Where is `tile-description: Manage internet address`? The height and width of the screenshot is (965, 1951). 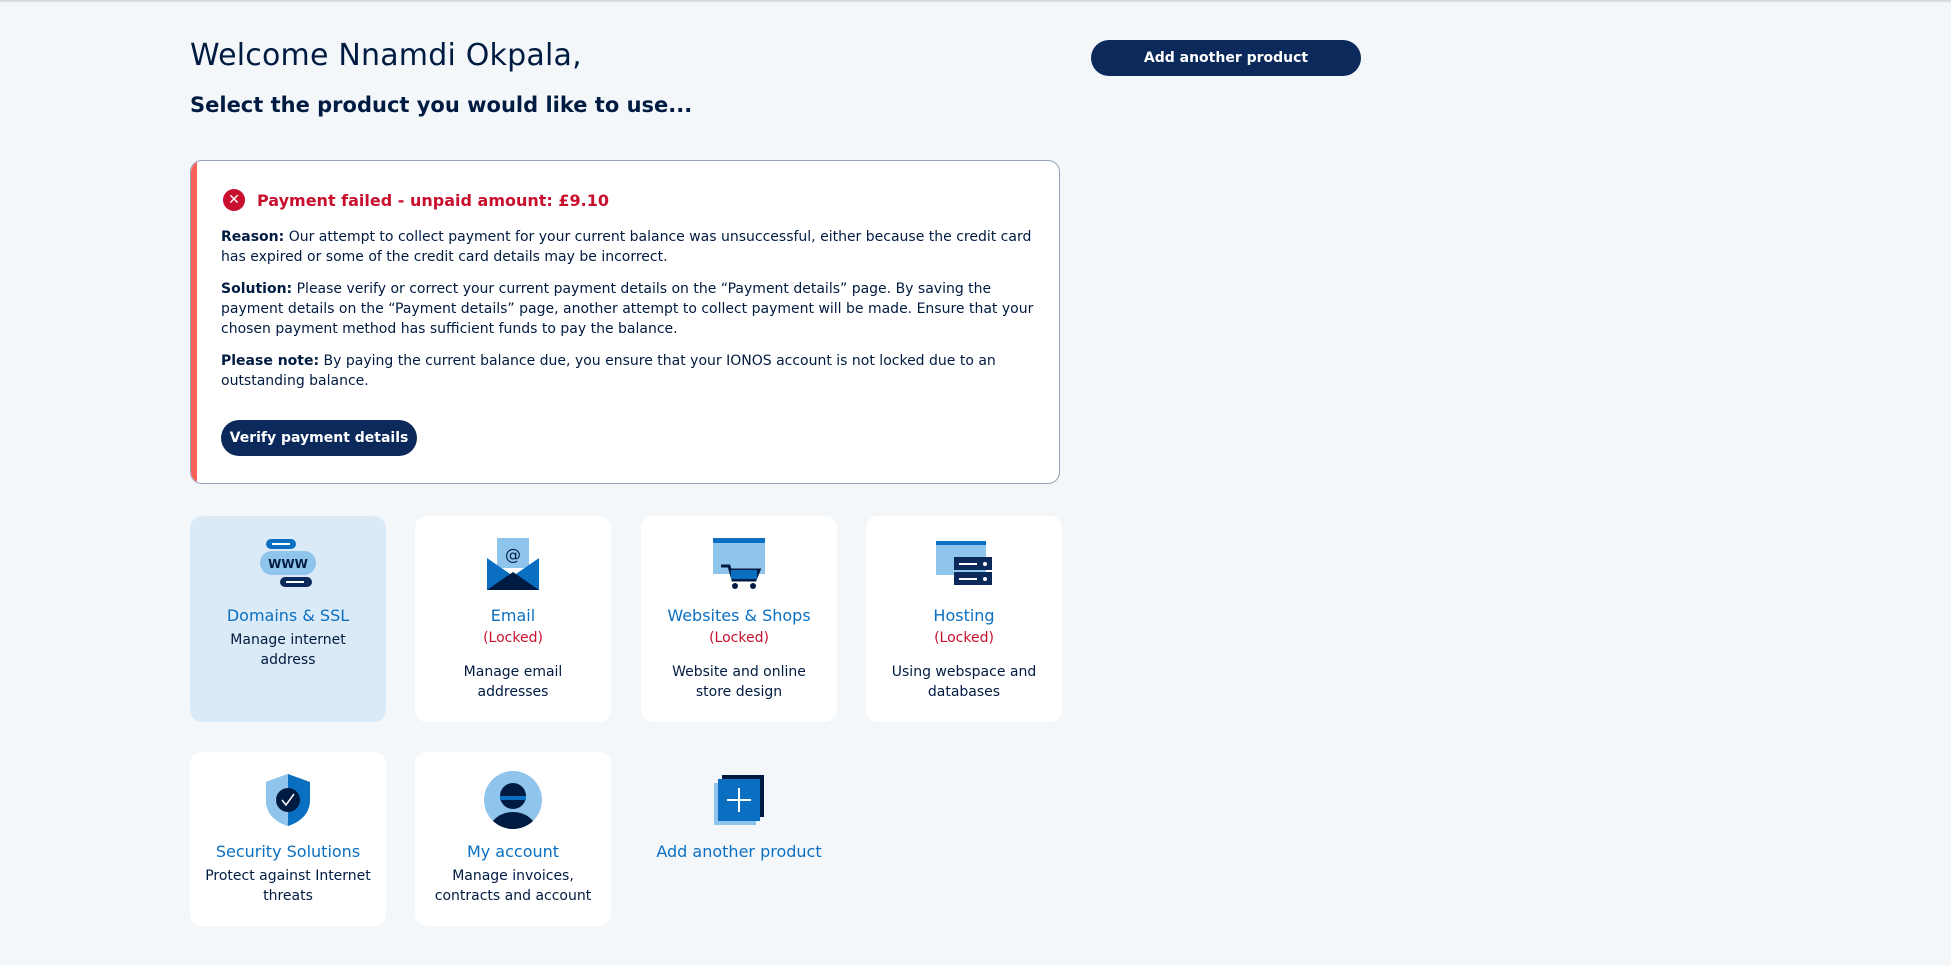 tile-description: Manage internet address is located at coordinates (288, 650).